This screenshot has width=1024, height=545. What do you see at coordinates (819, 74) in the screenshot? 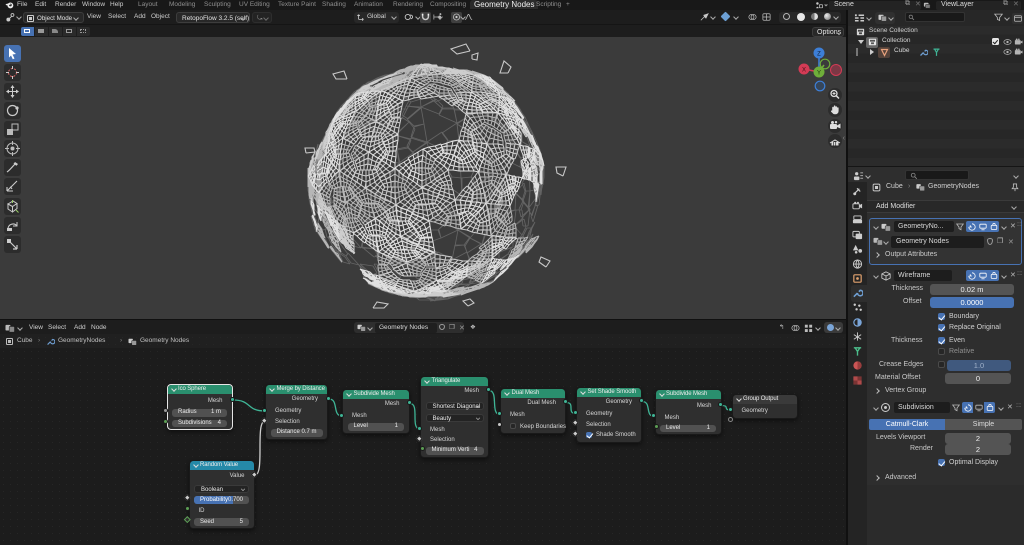
I see `svg-text: Y` at bounding box center [819, 74].